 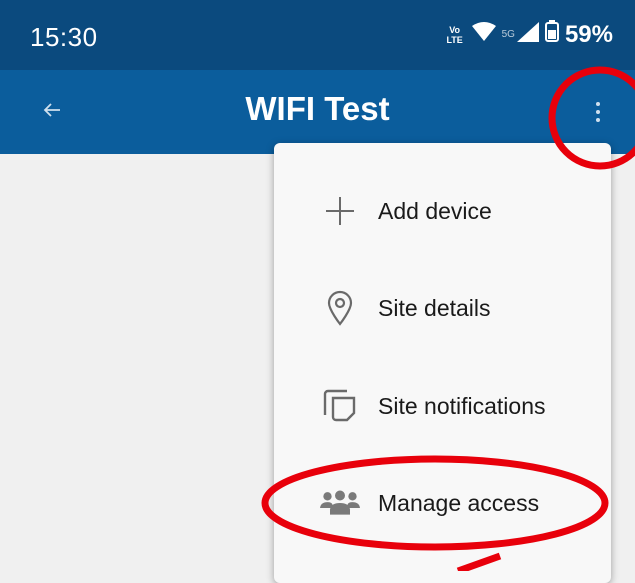 I want to click on menu-item-add-device: Add device, so click(x=442, y=211).